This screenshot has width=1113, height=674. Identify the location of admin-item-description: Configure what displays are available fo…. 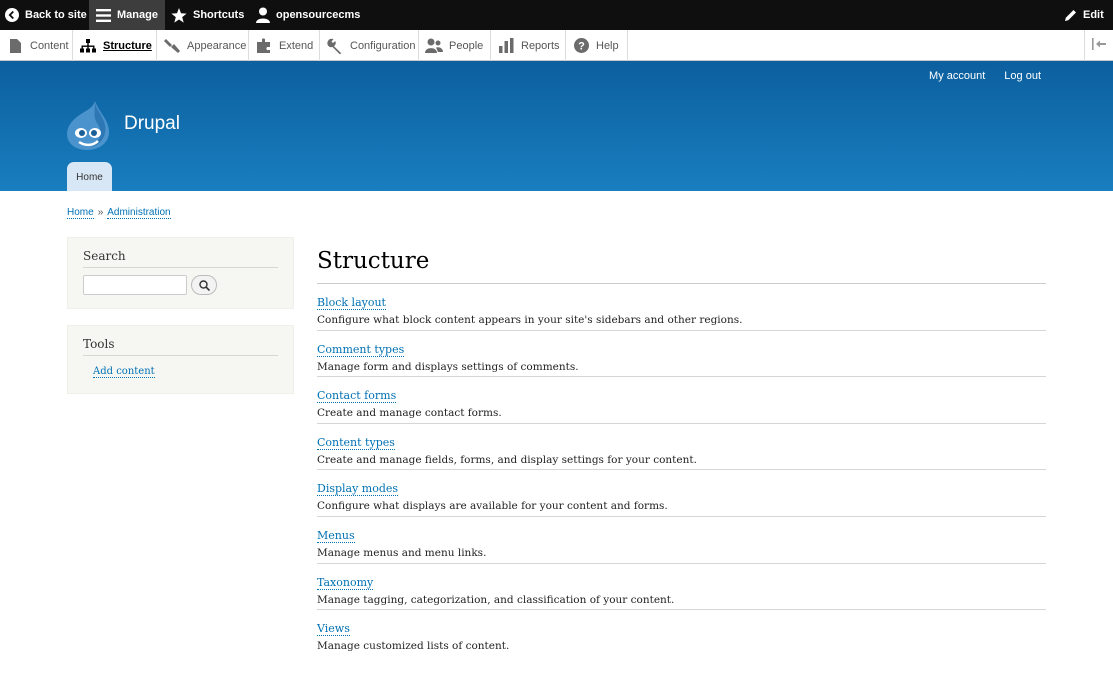
(492, 506).